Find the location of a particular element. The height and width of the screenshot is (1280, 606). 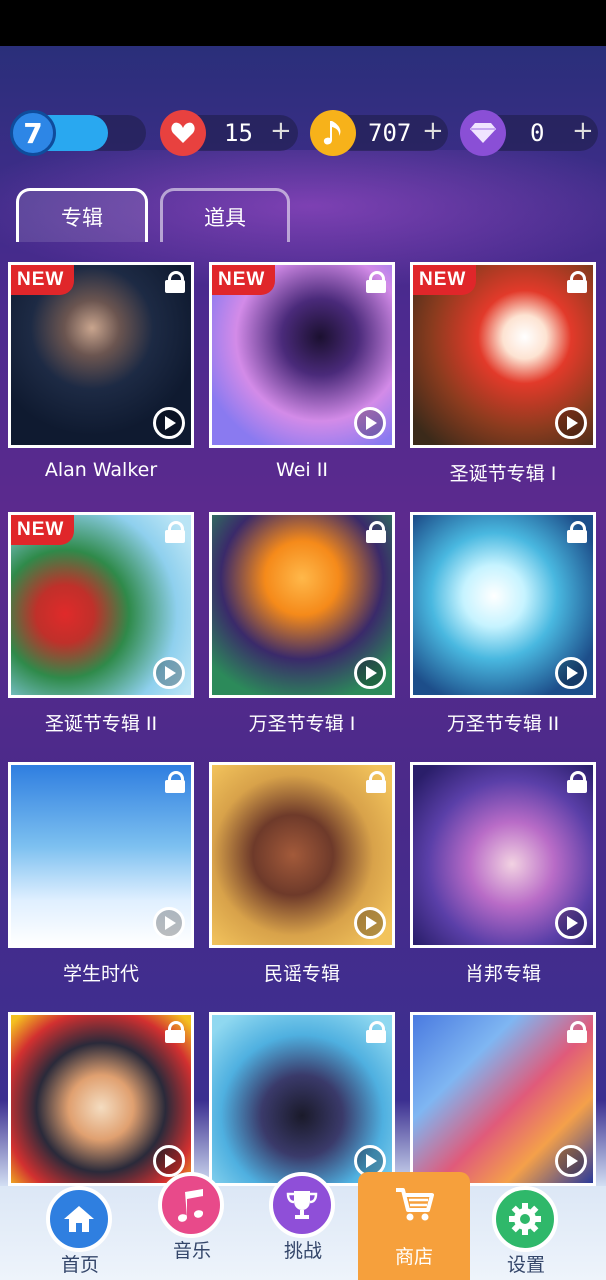

album-title: 民谣专辑 is located at coordinates (301, 974).